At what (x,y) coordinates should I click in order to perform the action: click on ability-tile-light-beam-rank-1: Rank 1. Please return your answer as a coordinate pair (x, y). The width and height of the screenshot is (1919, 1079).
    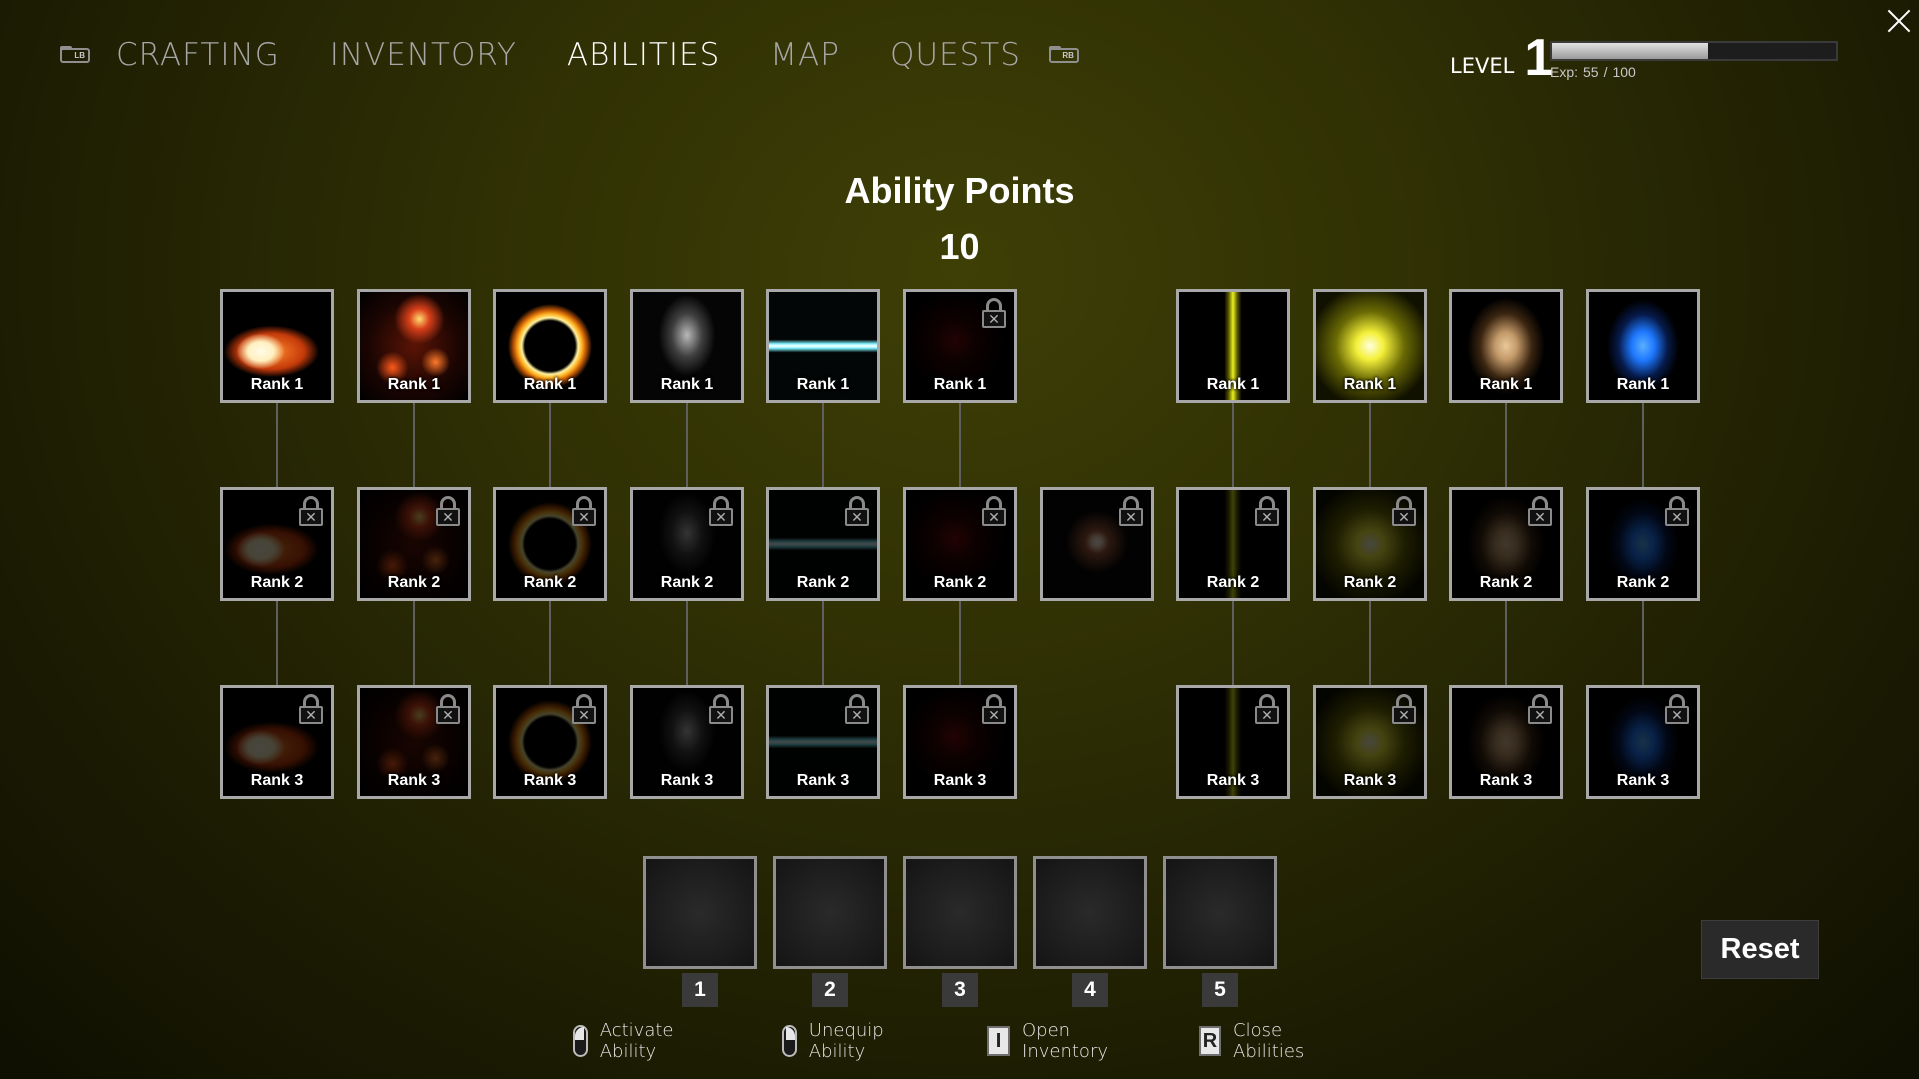
    Looking at the image, I should click on (1233, 346).